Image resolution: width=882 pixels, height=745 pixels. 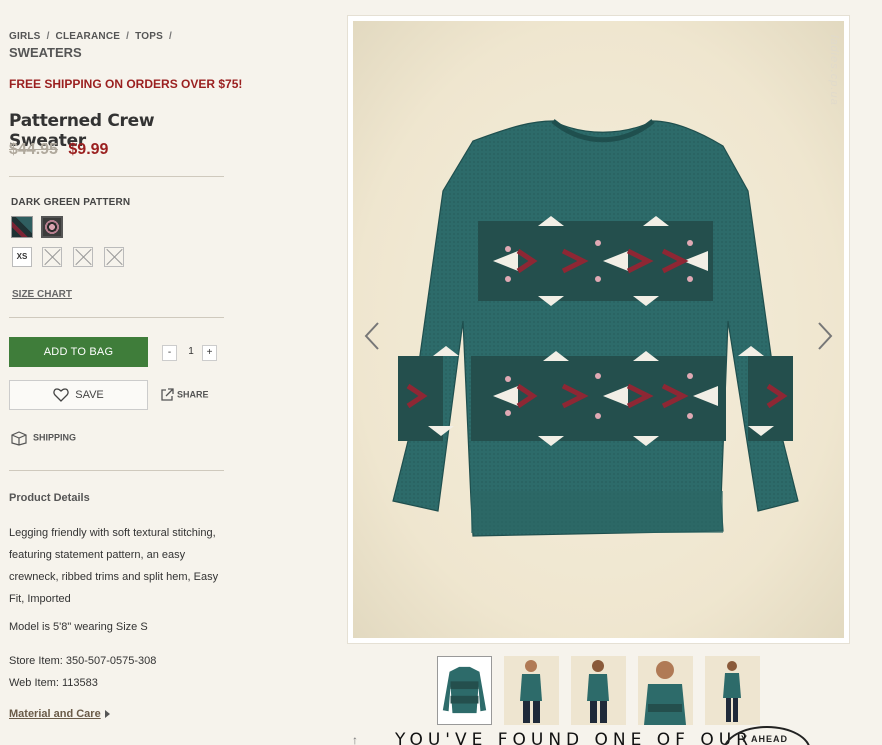 I want to click on box-icon, so click(x=19, y=438).